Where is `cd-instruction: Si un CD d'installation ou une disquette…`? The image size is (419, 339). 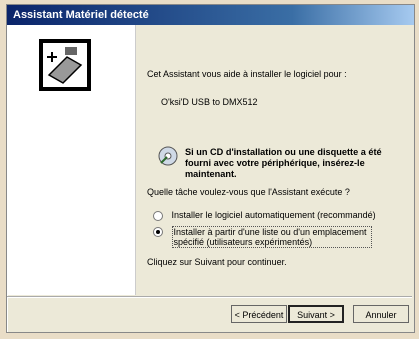
cd-instruction: Si un CD d'installation ou une disquette… is located at coordinates (283, 163).